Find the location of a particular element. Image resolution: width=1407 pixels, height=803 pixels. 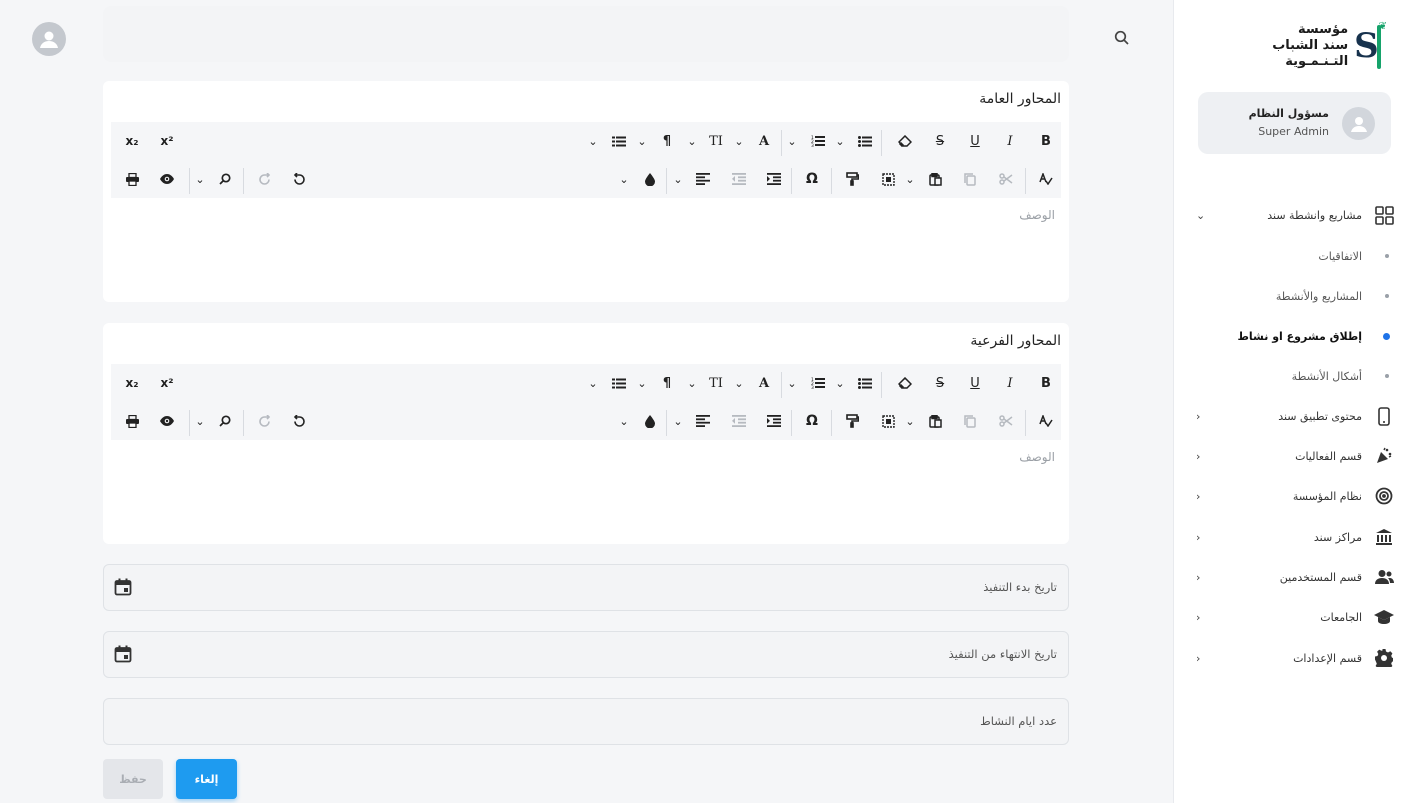

outdent-icon is located at coordinates (739, 179).